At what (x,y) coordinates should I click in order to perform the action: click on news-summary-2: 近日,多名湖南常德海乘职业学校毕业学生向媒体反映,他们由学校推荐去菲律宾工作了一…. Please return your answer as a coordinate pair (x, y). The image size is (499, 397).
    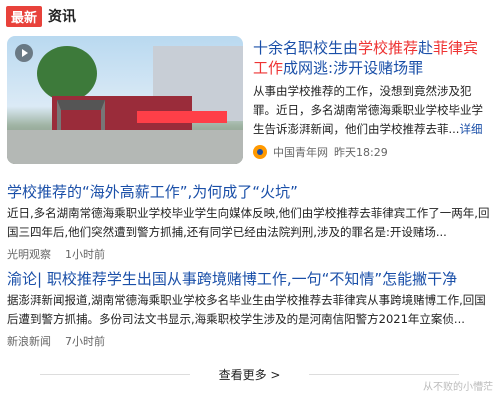
    Looking at the image, I should click on (248, 222).